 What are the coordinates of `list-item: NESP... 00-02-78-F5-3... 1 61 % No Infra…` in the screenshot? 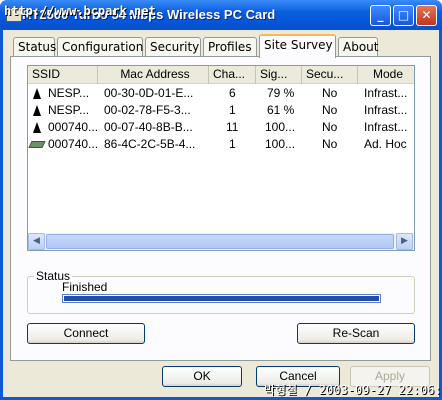 It's located at (221, 110).